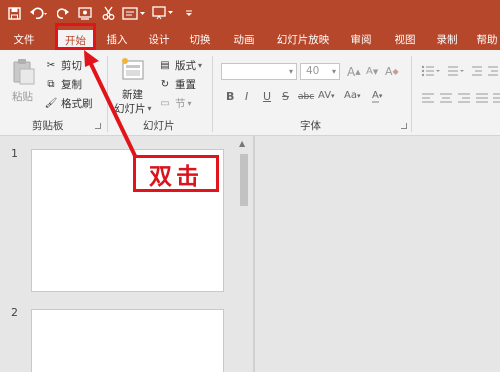 This screenshot has height=372, width=500. Describe the element at coordinates (111, 105) in the screenshot. I see `annotation-arrow` at that location.